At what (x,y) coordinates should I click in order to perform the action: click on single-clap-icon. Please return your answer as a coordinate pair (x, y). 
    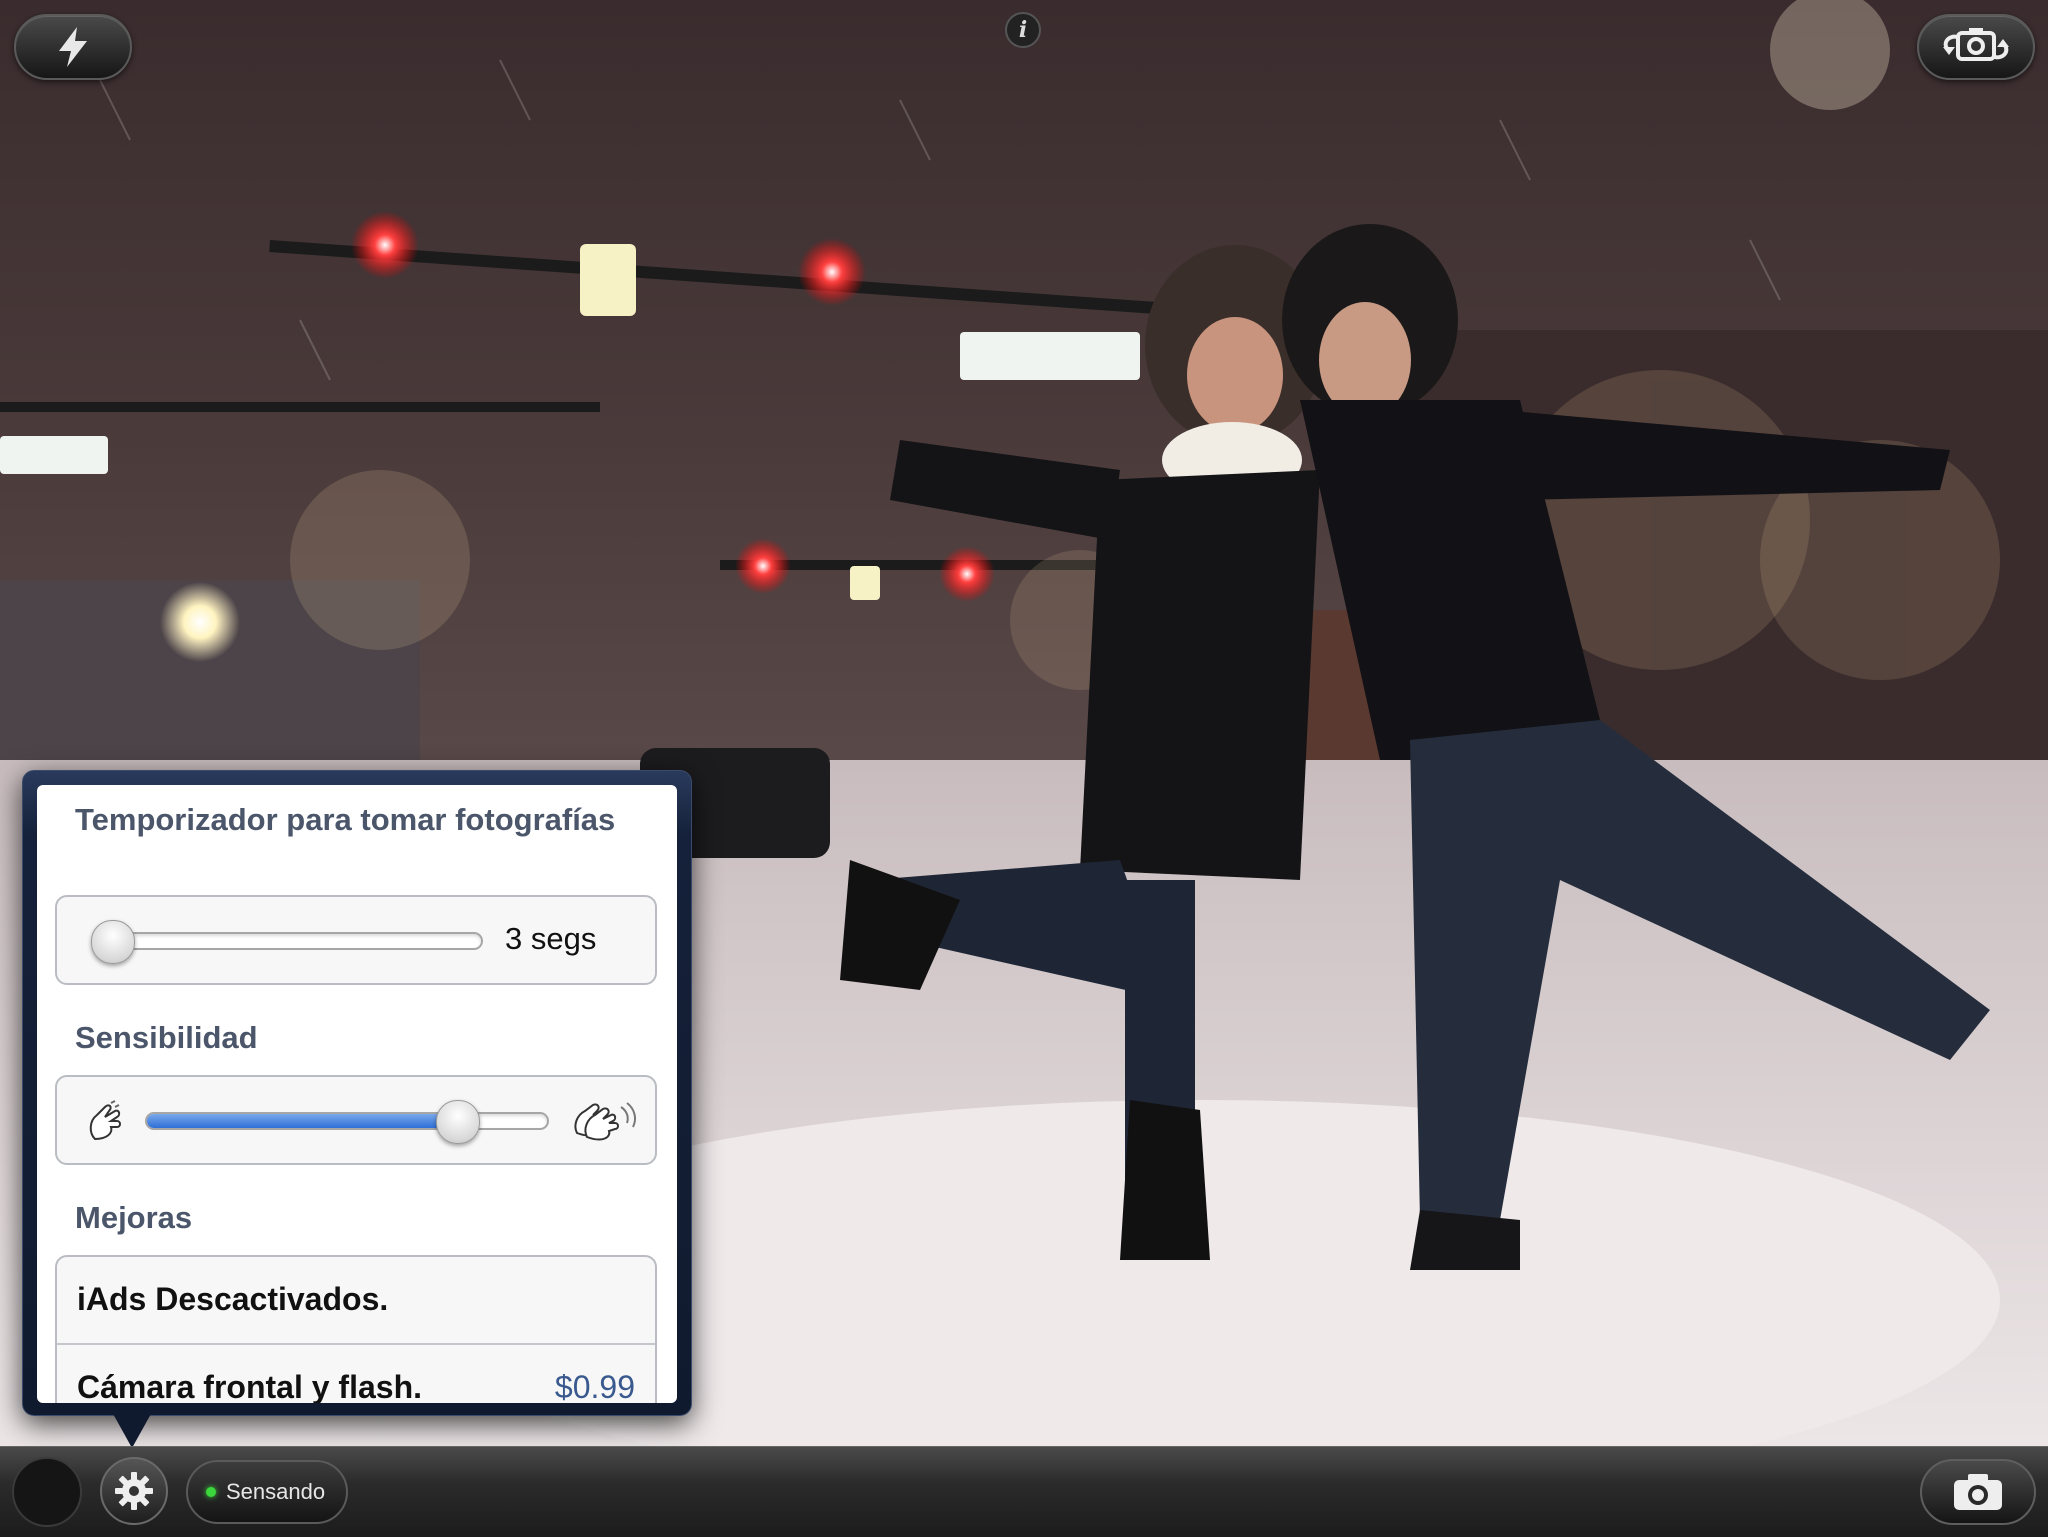
    Looking at the image, I should click on (105, 1120).